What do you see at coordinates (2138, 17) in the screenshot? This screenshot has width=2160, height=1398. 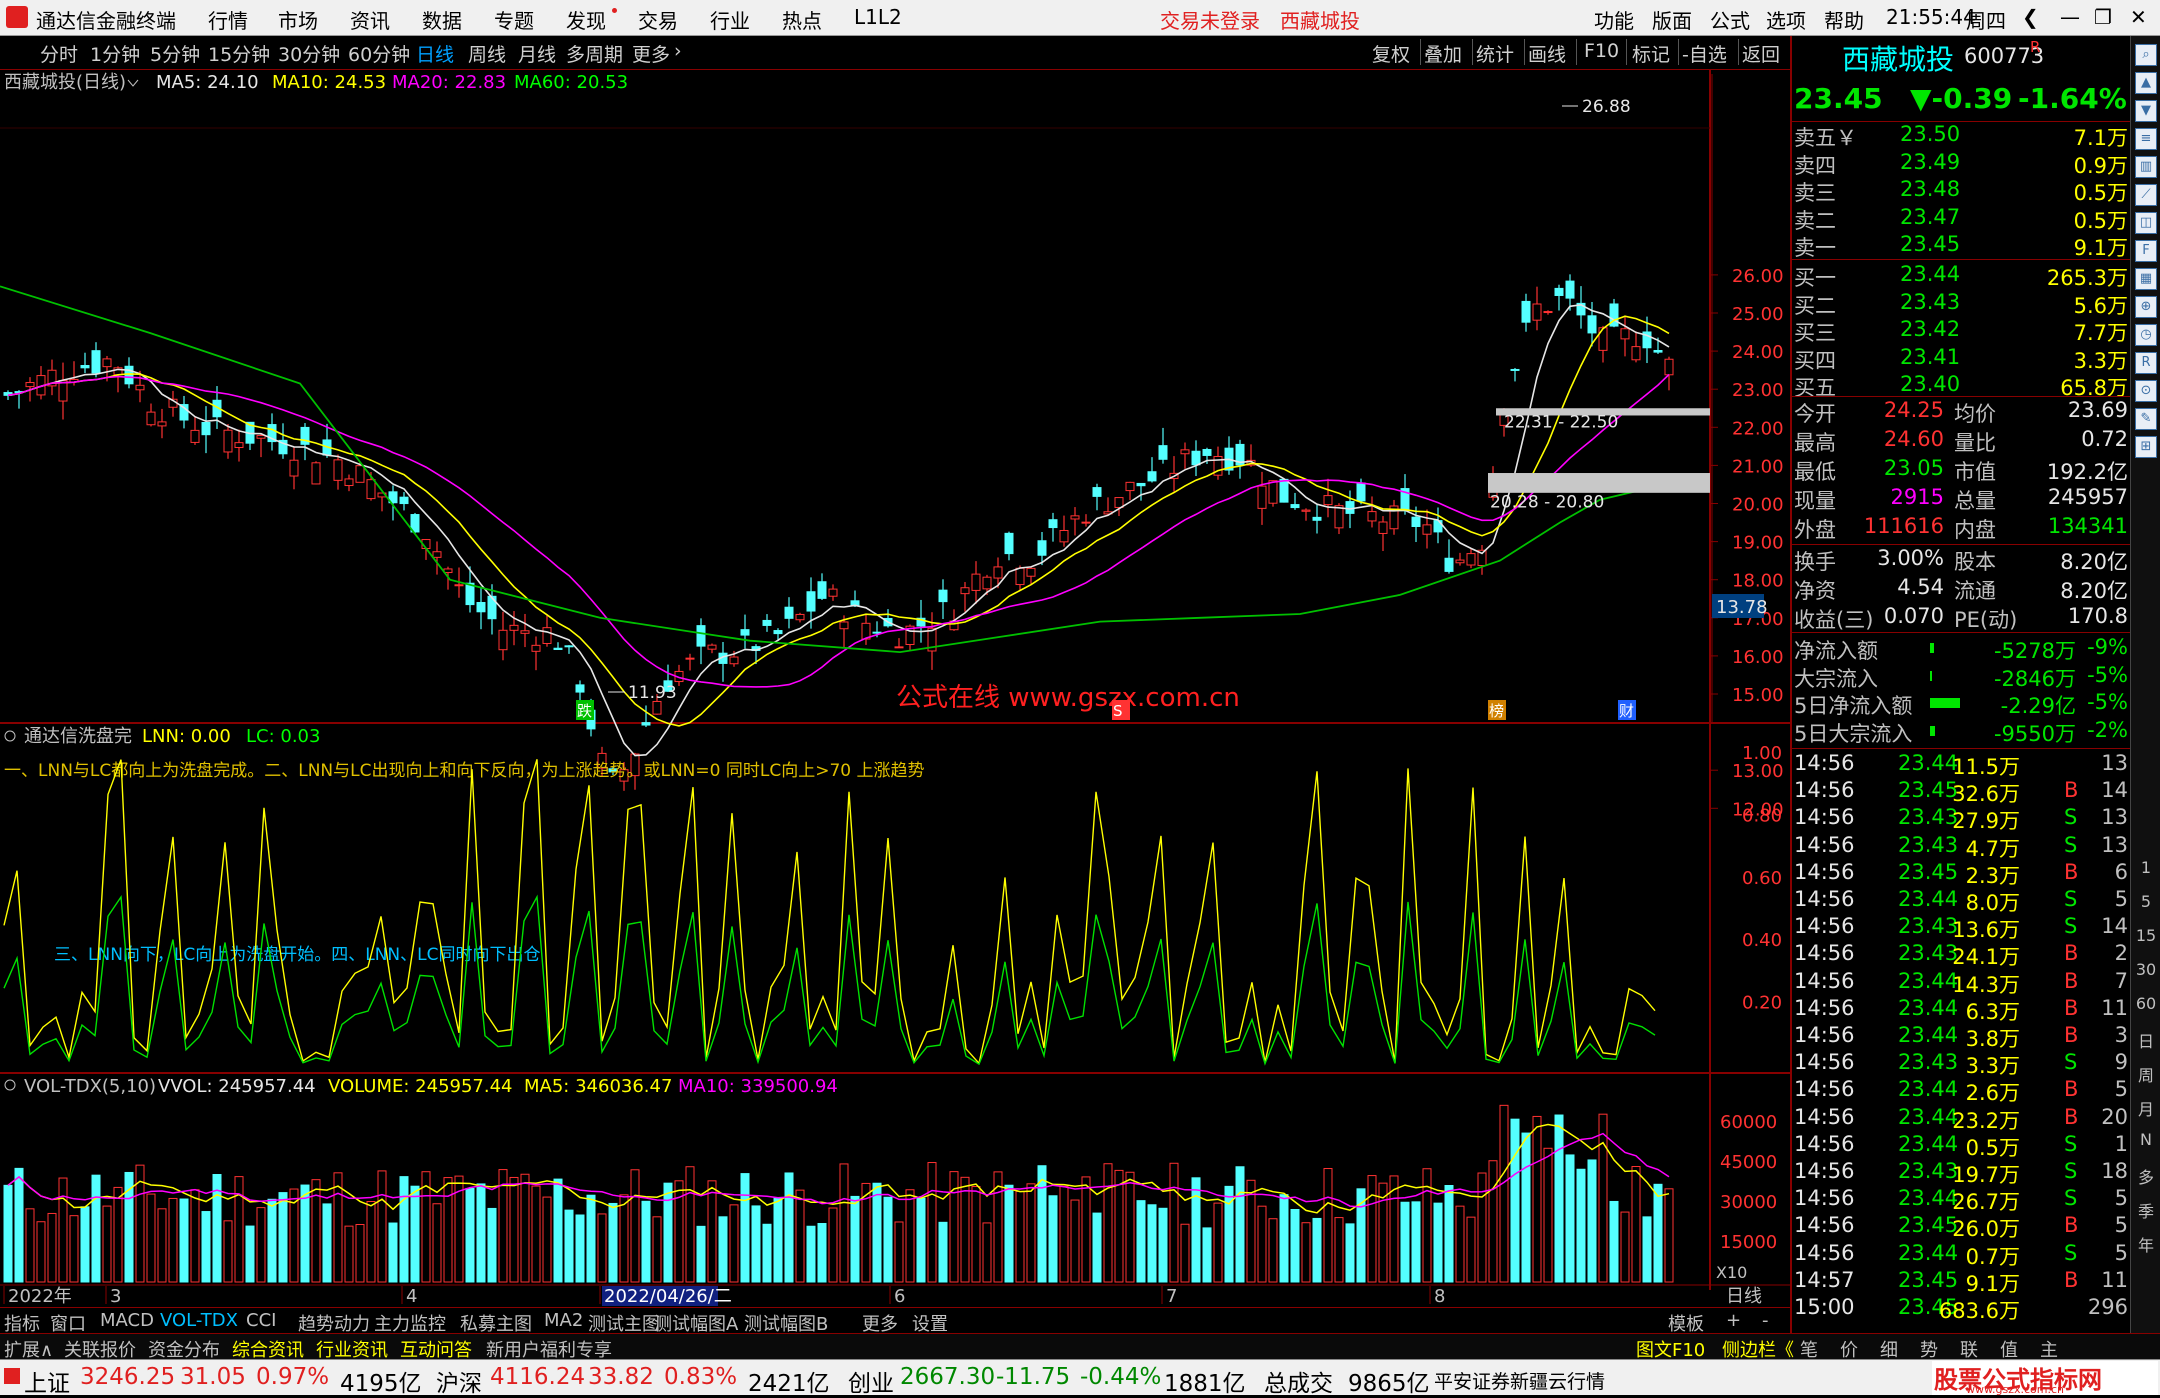 I see `close-icon: ✕` at bounding box center [2138, 17].